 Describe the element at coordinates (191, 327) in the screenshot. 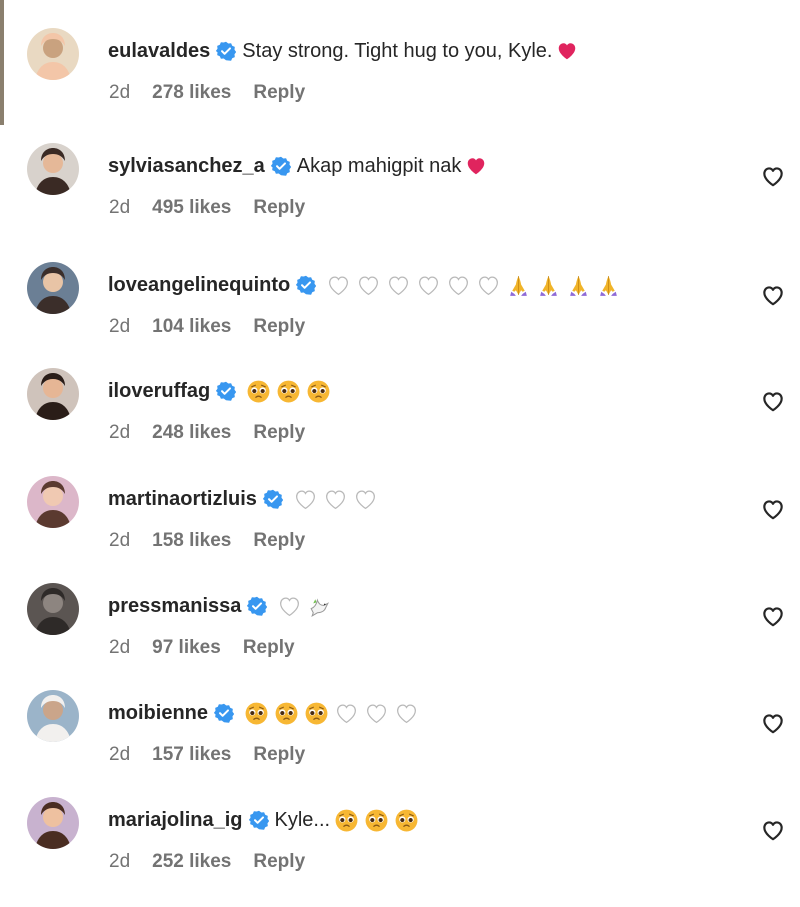

I see `likes-count: 104 likes` at that location.